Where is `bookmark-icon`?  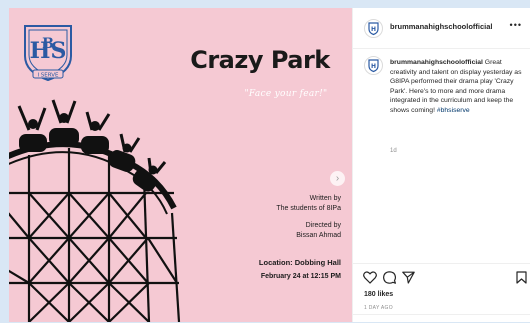
bookmark-icon is located at coordinates (521, 277).